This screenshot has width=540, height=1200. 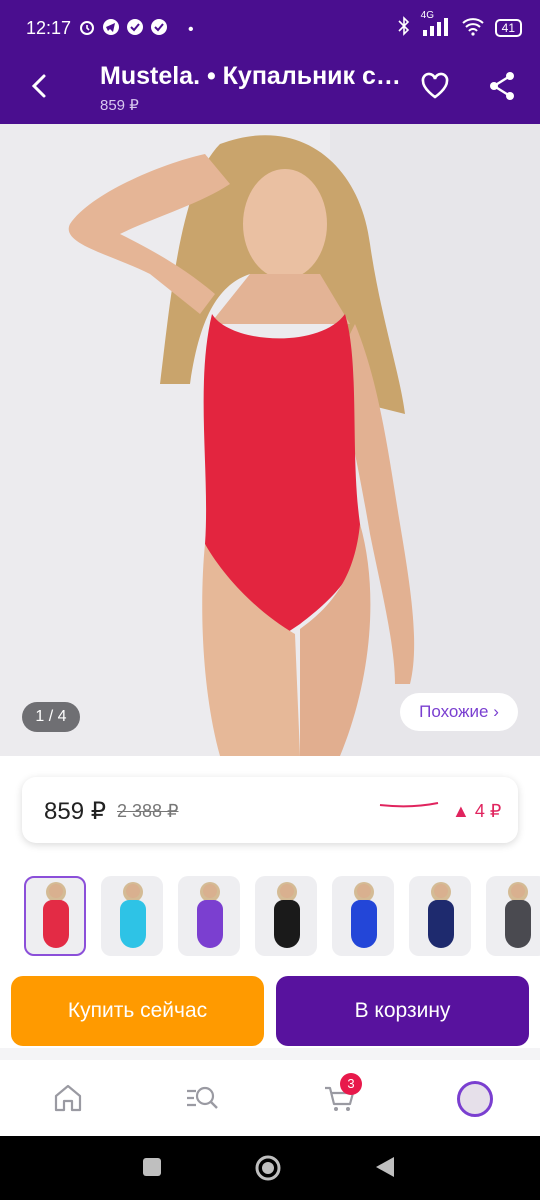 What do you see at coordinates (473, 27) in the screenshot?
I see `wifi-icon` at bounding box center [473, 27].